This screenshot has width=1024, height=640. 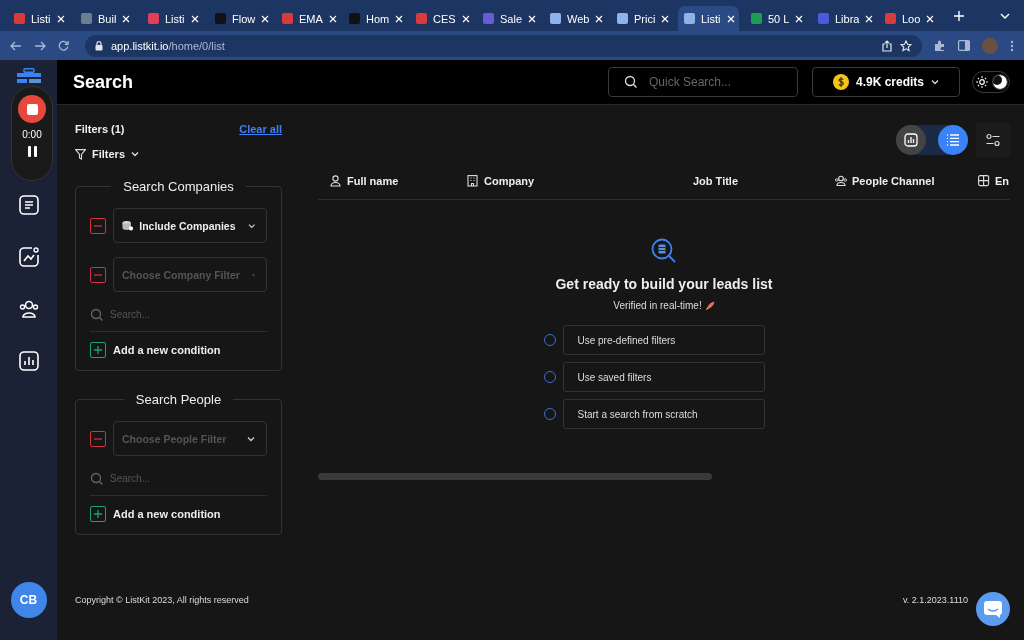 I want to click on address-bar: app.listkit.io/home/0/list, so click(x=503, y=45).